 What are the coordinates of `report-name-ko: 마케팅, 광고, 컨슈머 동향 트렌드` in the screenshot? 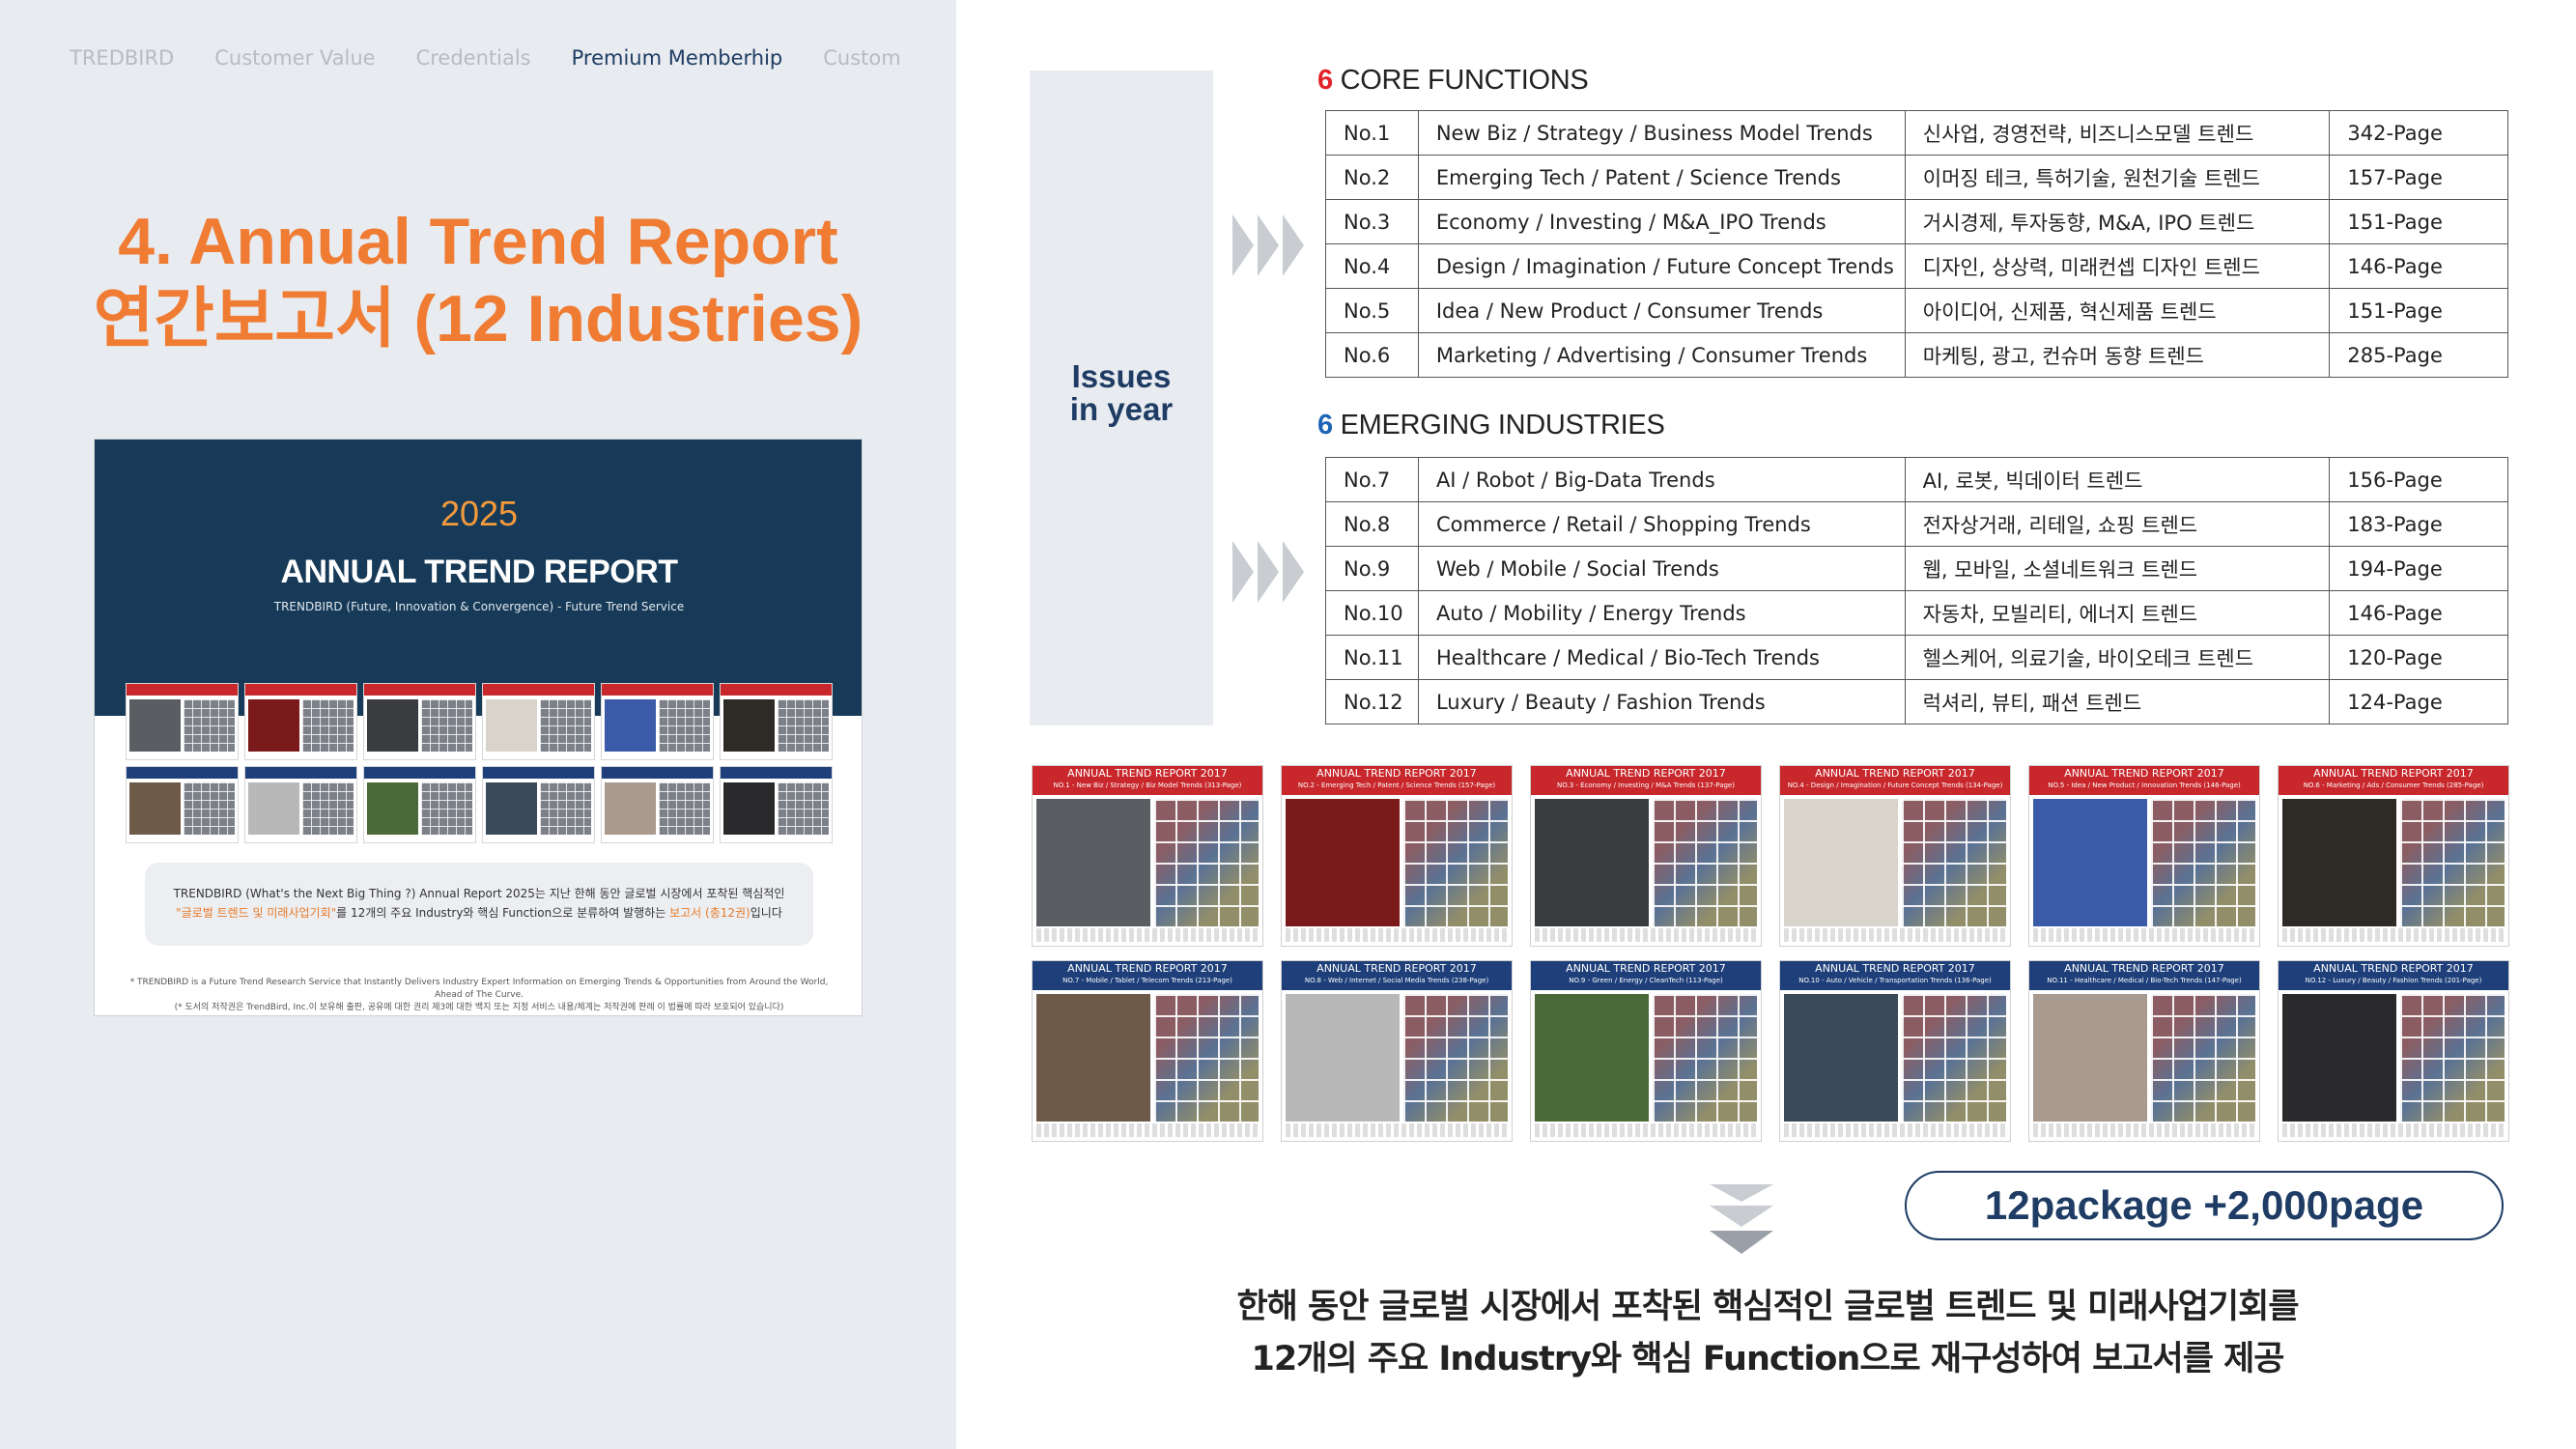 It's located at (2117, 355).